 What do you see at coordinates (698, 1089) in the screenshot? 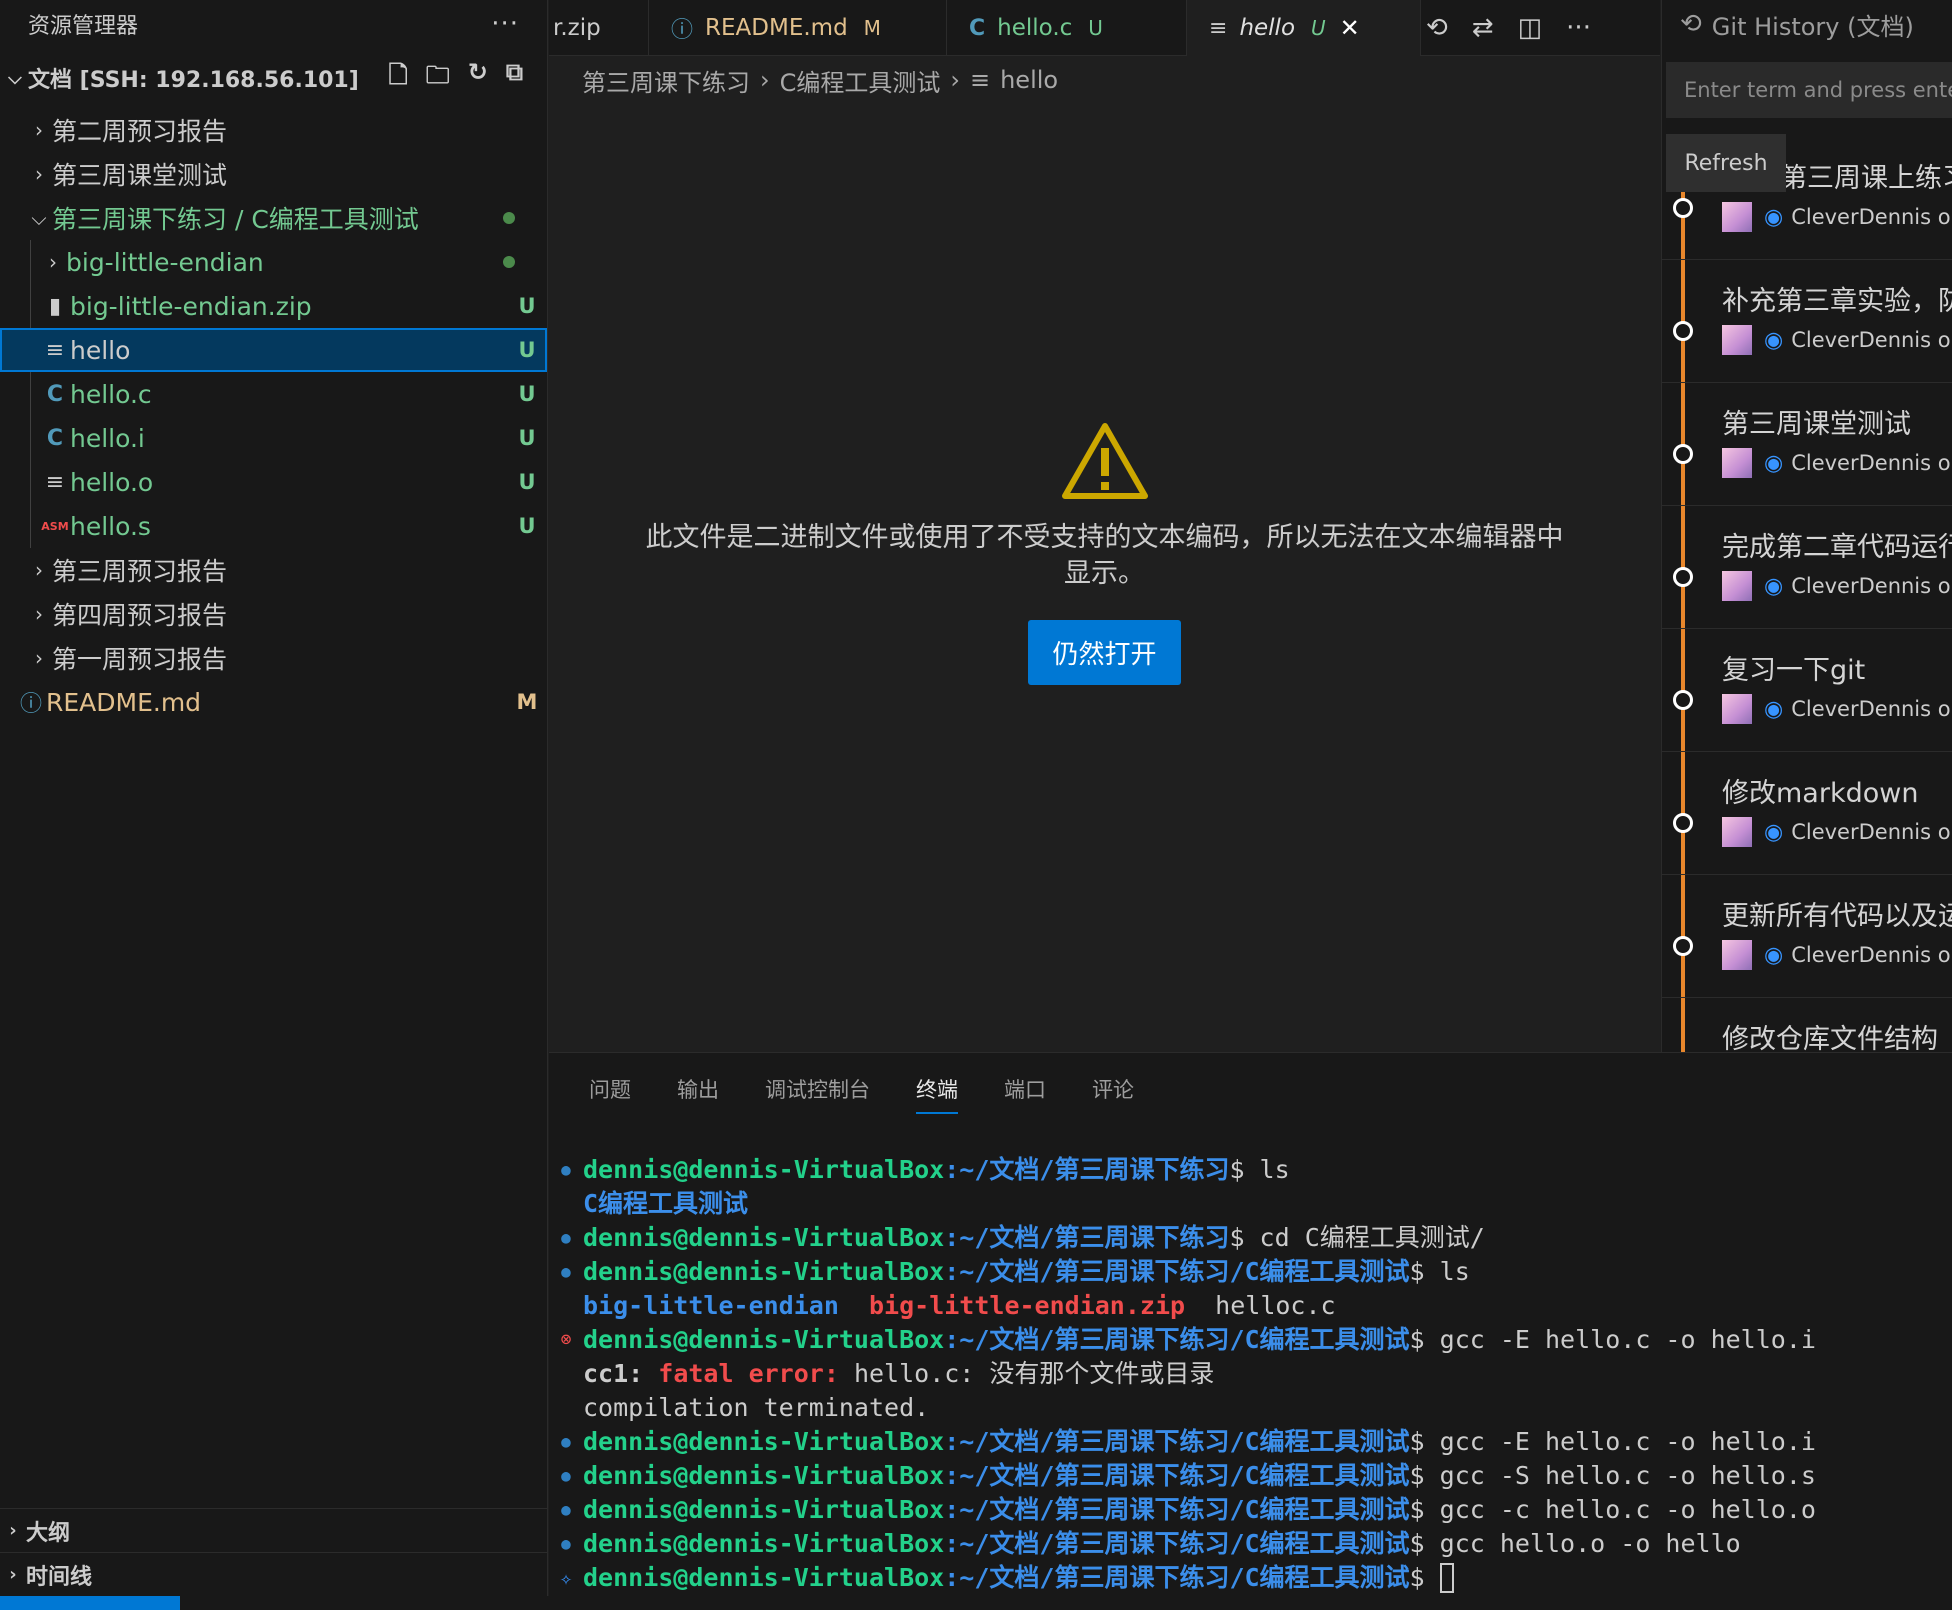
I see `tab-output: 输出` at bounding box center [698, 1089].